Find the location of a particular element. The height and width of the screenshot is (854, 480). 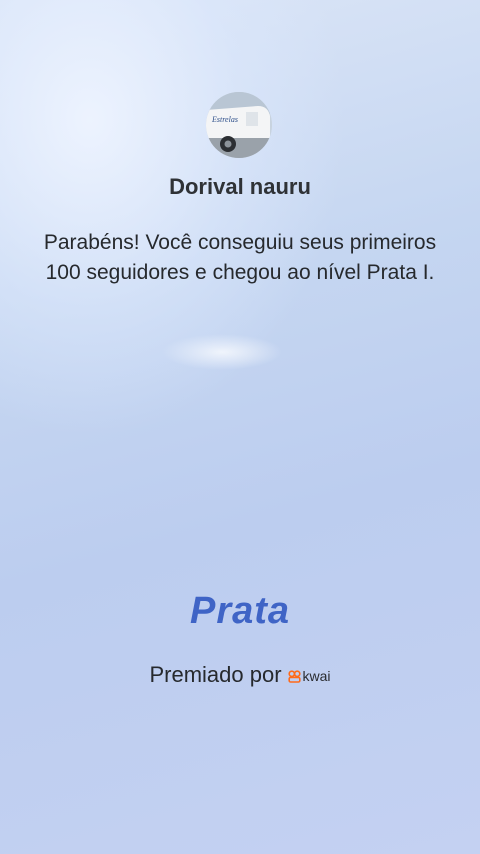

level-title: Prata is located at coordinates (240, 611).